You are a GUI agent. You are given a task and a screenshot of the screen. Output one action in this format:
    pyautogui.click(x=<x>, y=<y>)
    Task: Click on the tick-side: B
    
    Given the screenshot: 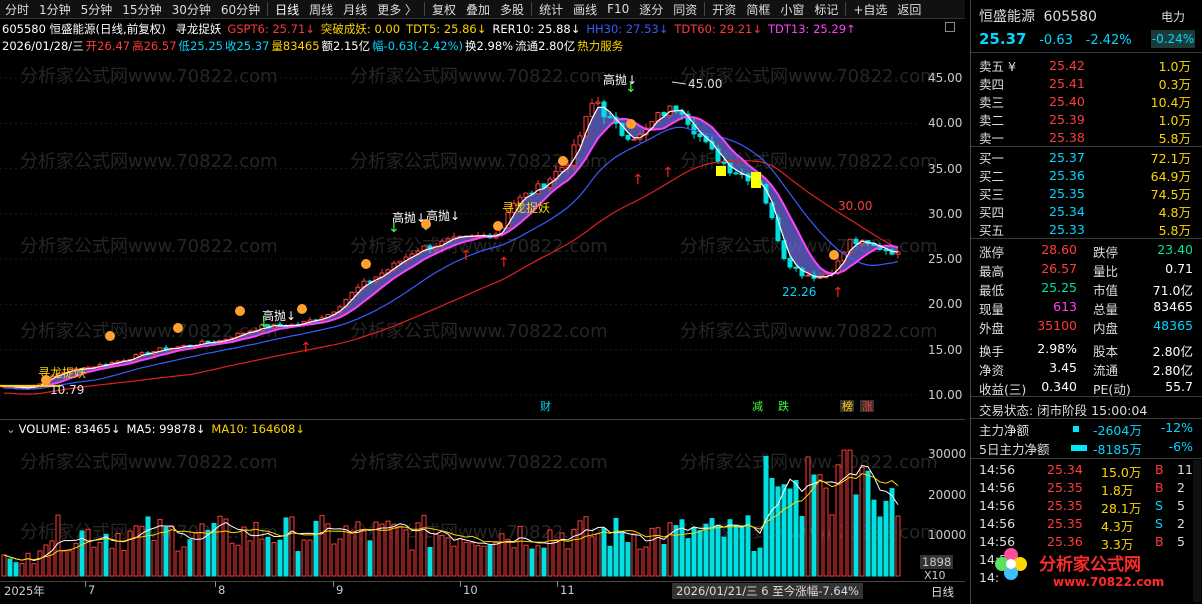 What is the action you would take?
    pyautogui.click(x=1159, y=541)
    